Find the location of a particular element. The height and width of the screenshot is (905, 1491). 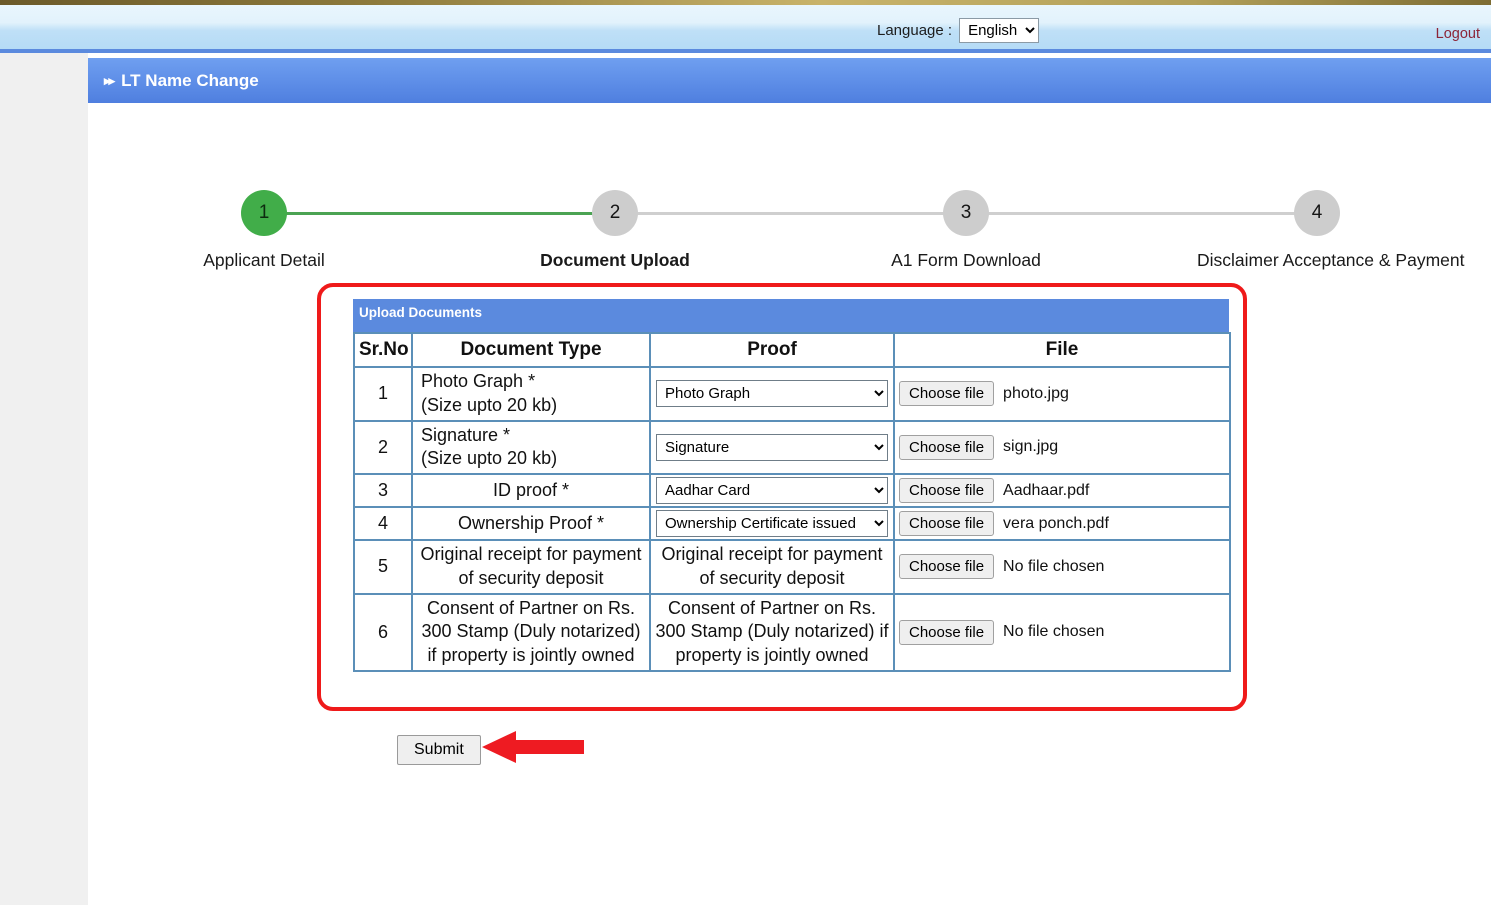

language-label: Language : is located at coordinates (915, 30).